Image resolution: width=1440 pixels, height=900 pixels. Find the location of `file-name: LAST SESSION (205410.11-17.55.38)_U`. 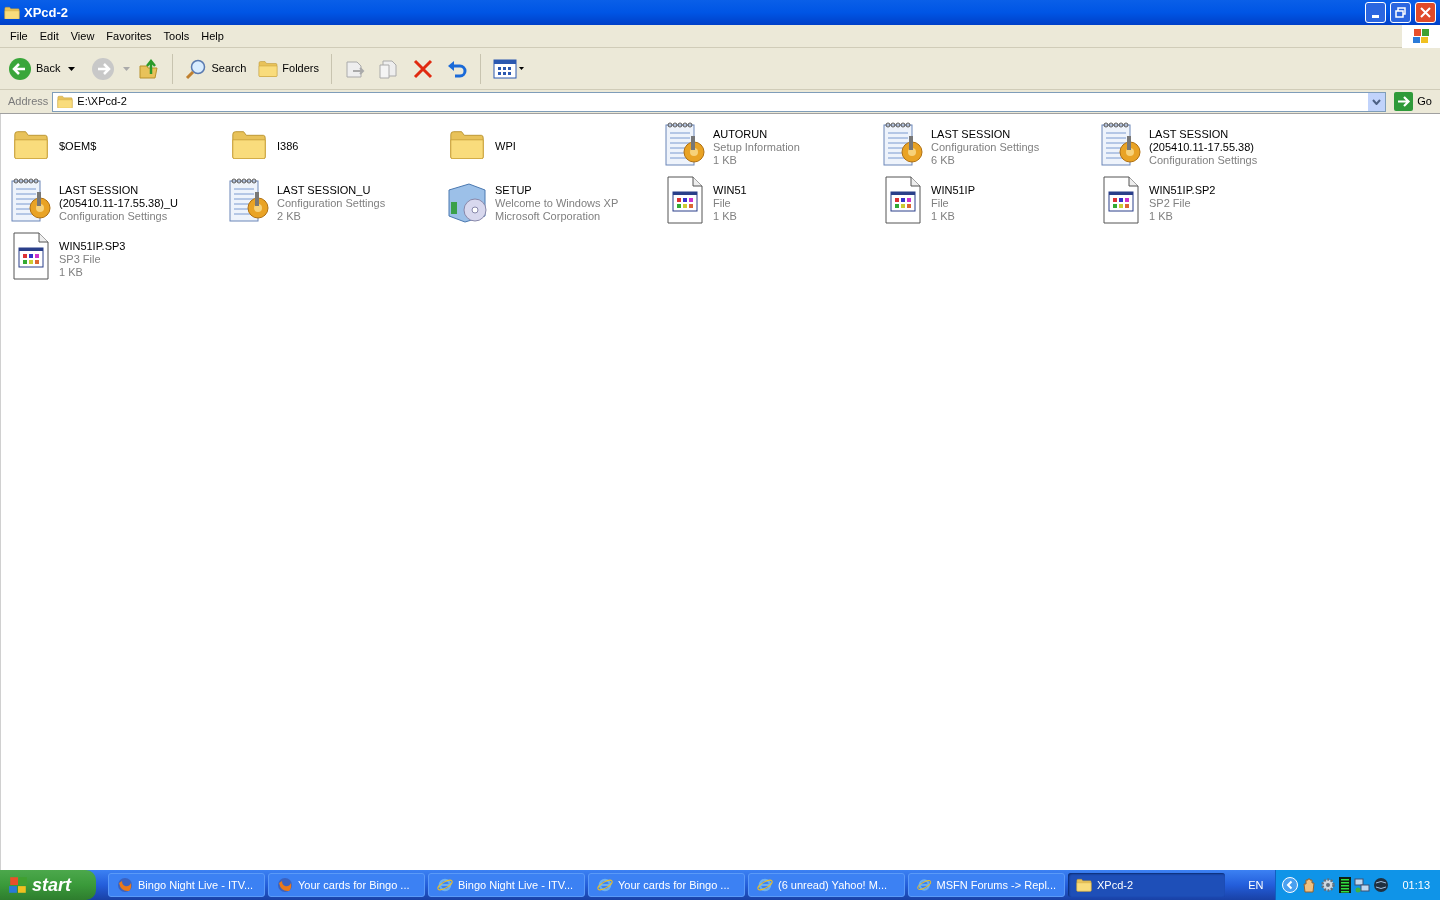

file-name: LAST SESSION (205410.11-17.55.38)_U is located at coordinates (125, 197).